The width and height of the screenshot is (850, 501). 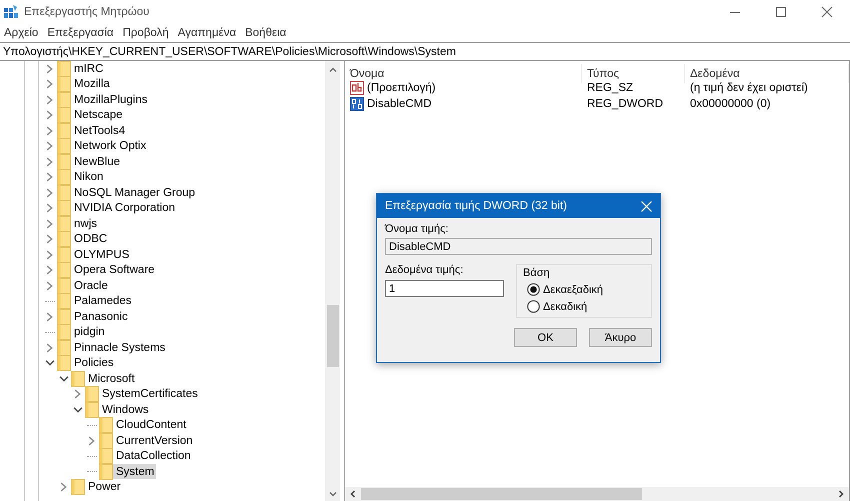 What do you see at coordinates (573, 290) in the screenshot?
I see `radio-label: Δεκαεξαδική` at bounding box center [573, 290].